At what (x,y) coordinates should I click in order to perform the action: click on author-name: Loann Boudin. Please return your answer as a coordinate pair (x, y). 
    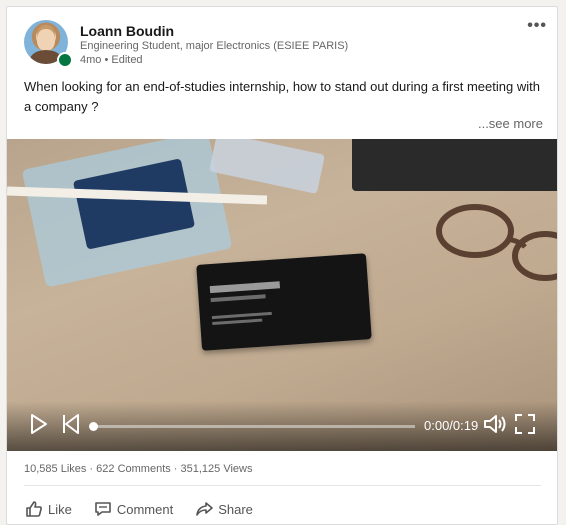
    Looking at the image, I should click on (127, 31).